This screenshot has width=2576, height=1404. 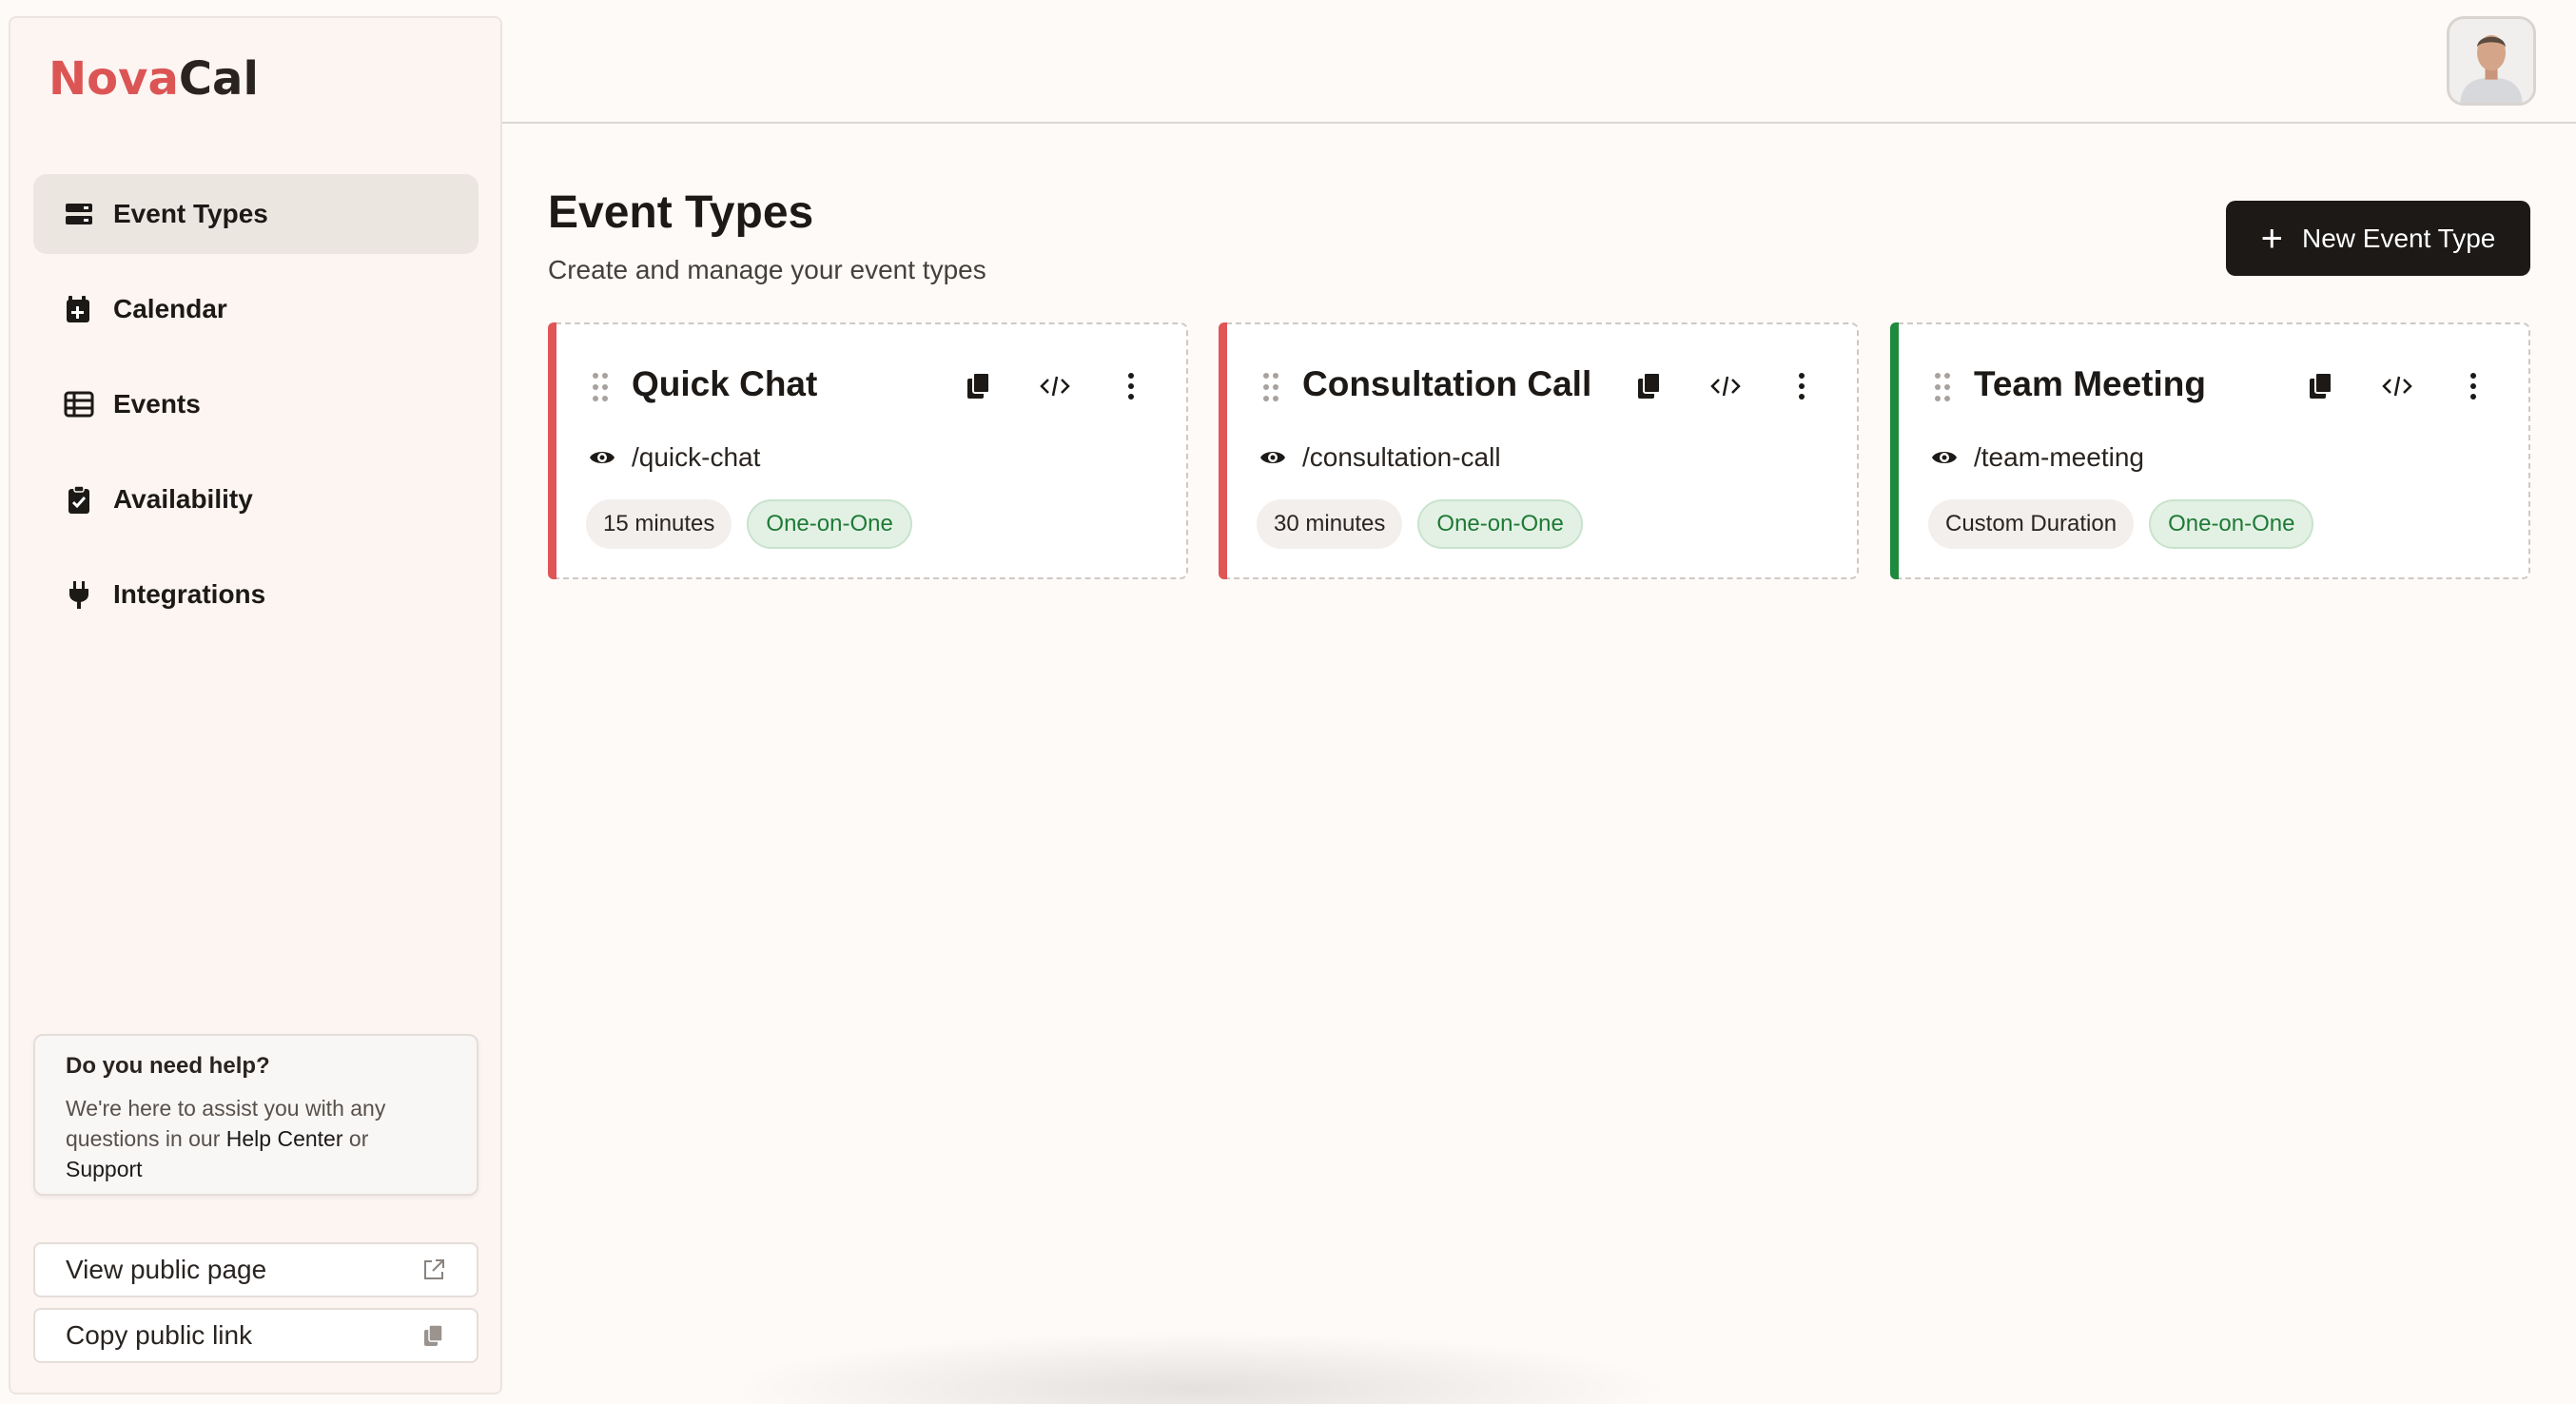 I want to click on view-public-page-label: View public page, so click(x=167, y=1269).